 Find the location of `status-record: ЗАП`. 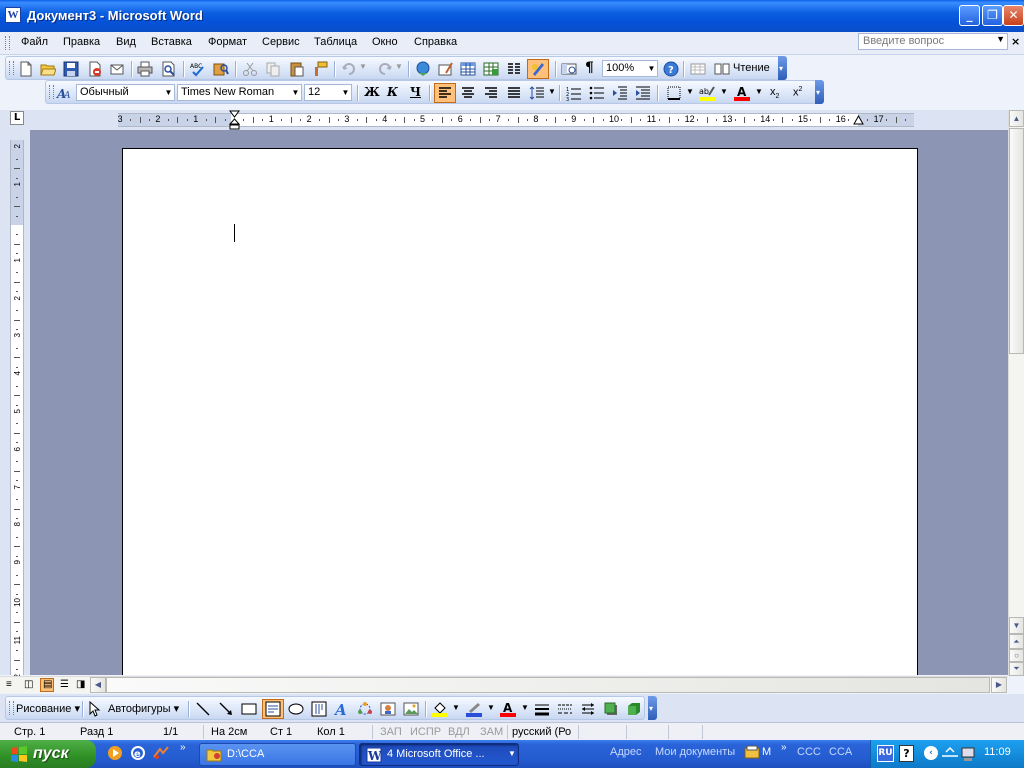

status-record: ЗАП is located at coordinates (391, 732).